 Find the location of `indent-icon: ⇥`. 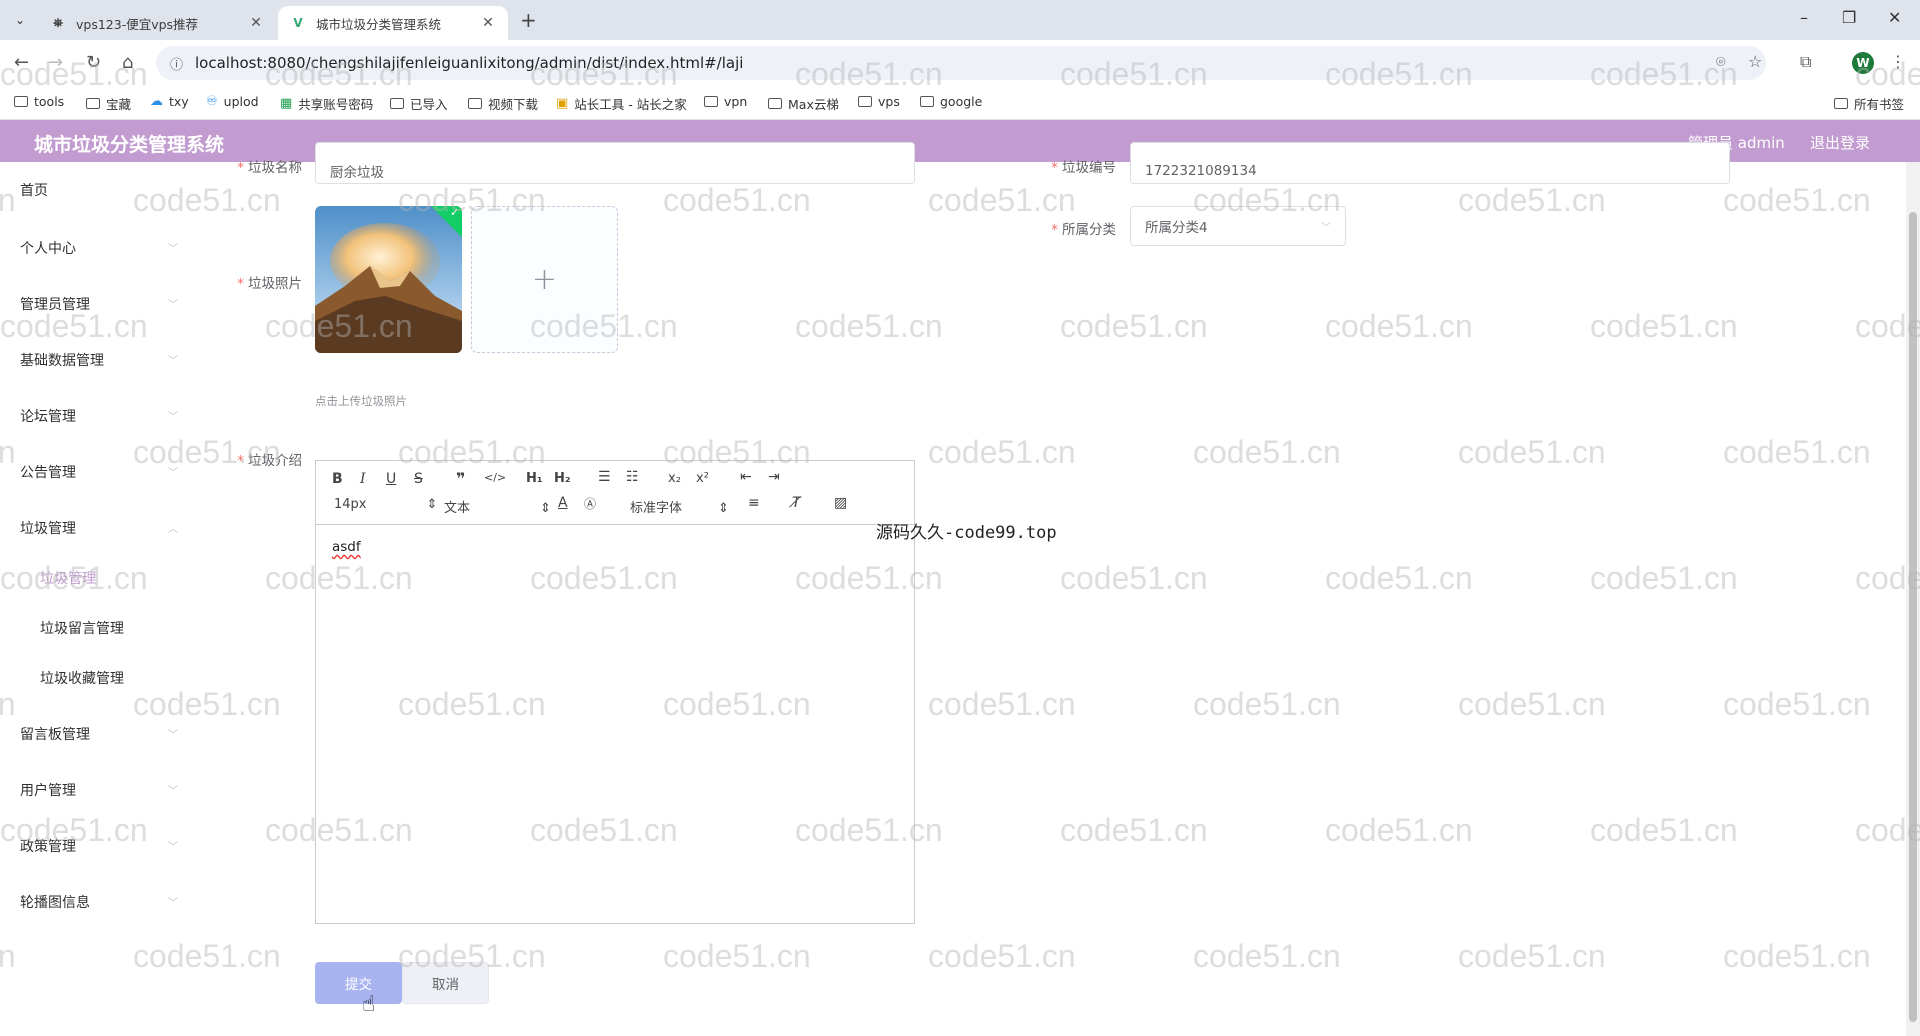

indent-icon: ⇥ is located at coordinates (774, 477).